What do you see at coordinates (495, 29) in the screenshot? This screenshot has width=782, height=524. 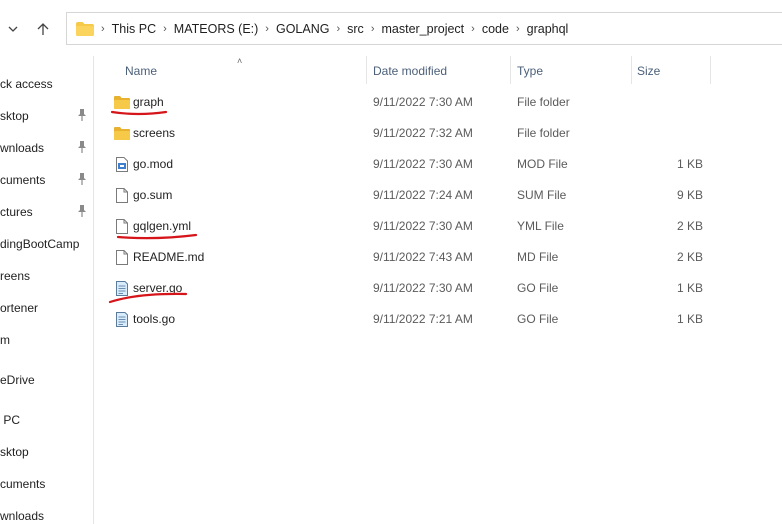 I see `breadcrumb-code: code` at bounding box center [495, 29].